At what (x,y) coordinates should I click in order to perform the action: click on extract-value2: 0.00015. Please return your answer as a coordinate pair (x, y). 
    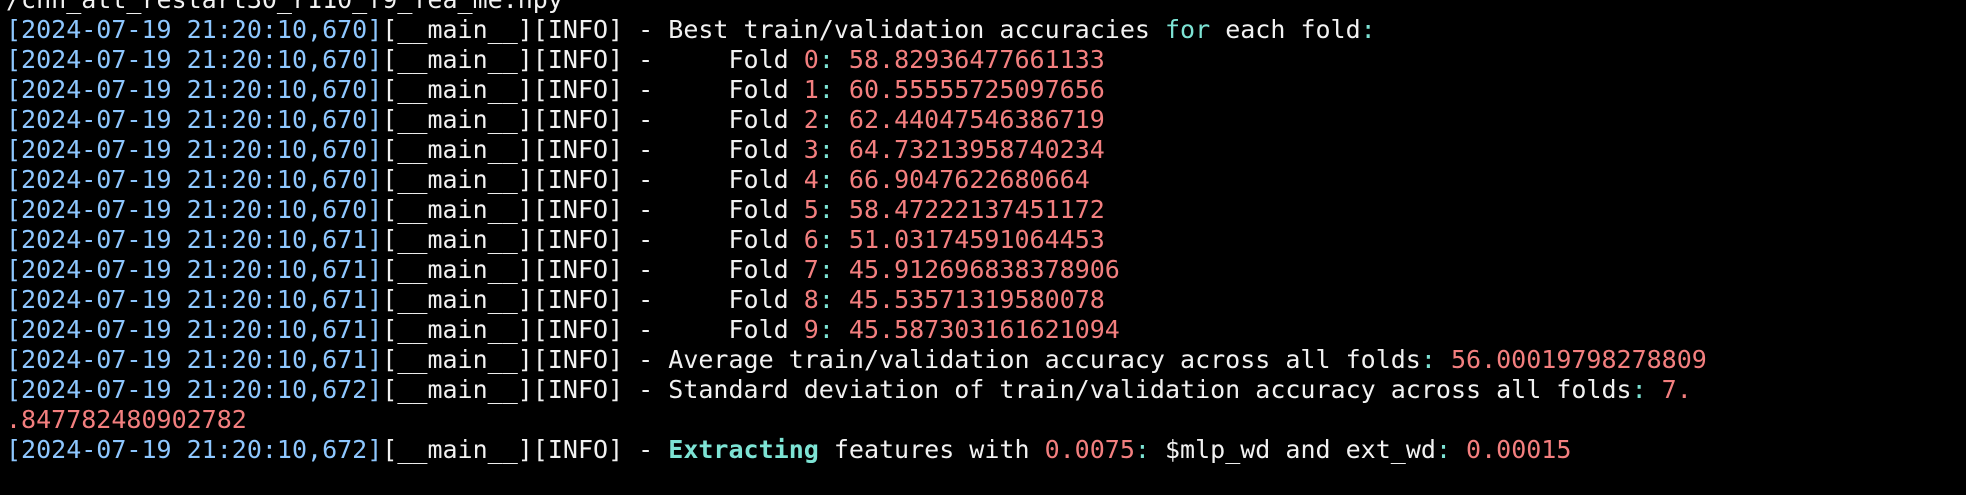
    Looking at the image, I should click on (1519, 449).